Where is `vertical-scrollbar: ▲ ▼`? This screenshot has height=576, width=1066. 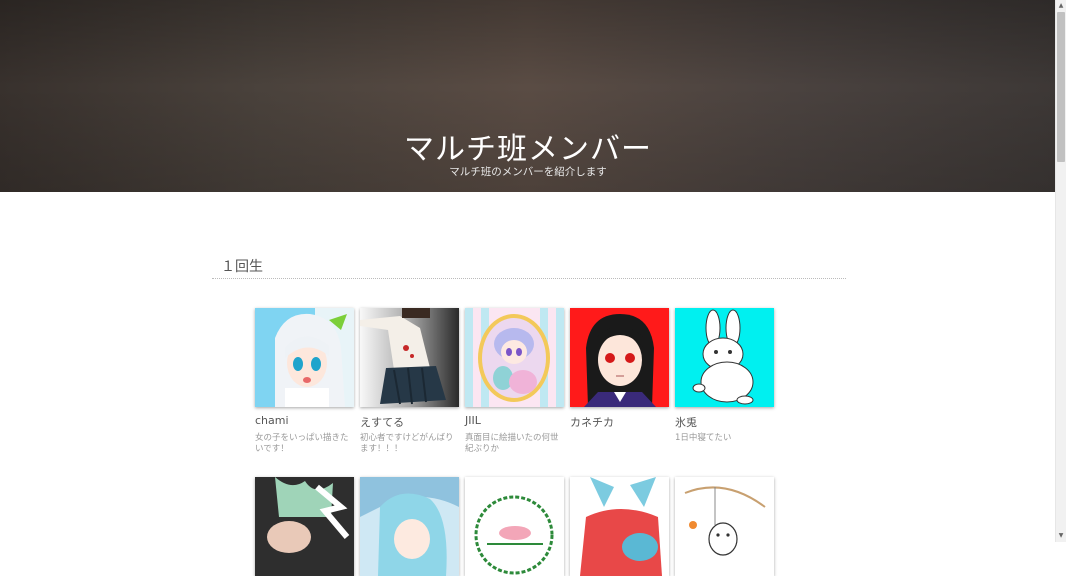 vertical-scrollbar: ▲ ▼ is located at coordinates (1060, 271).